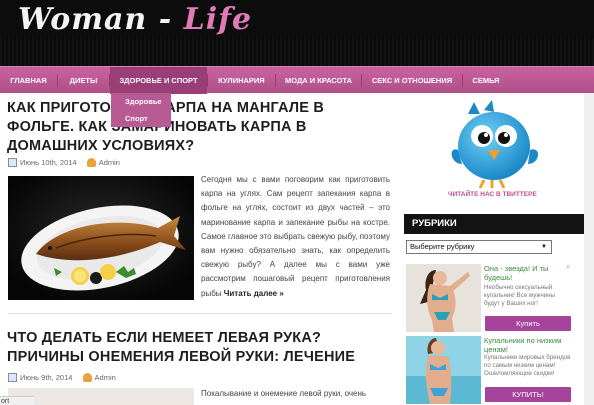  What do you see at coordinates (297, 52) in the screenshot?
I see `header-strip` at bounding box center [297, 52].